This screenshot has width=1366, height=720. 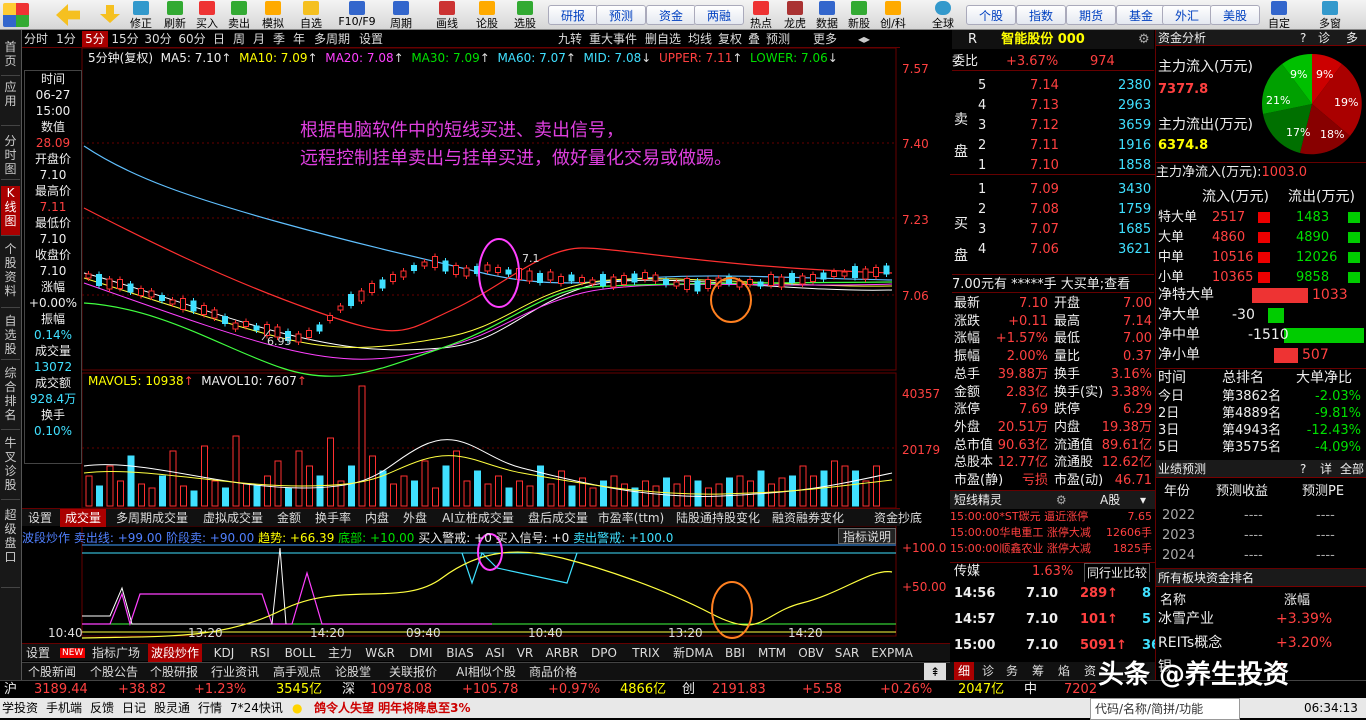 What do you see at coordinates (340, 653) in the screenshot?
I see `btab-main-force: 主力` at bounding box center [340, 653].